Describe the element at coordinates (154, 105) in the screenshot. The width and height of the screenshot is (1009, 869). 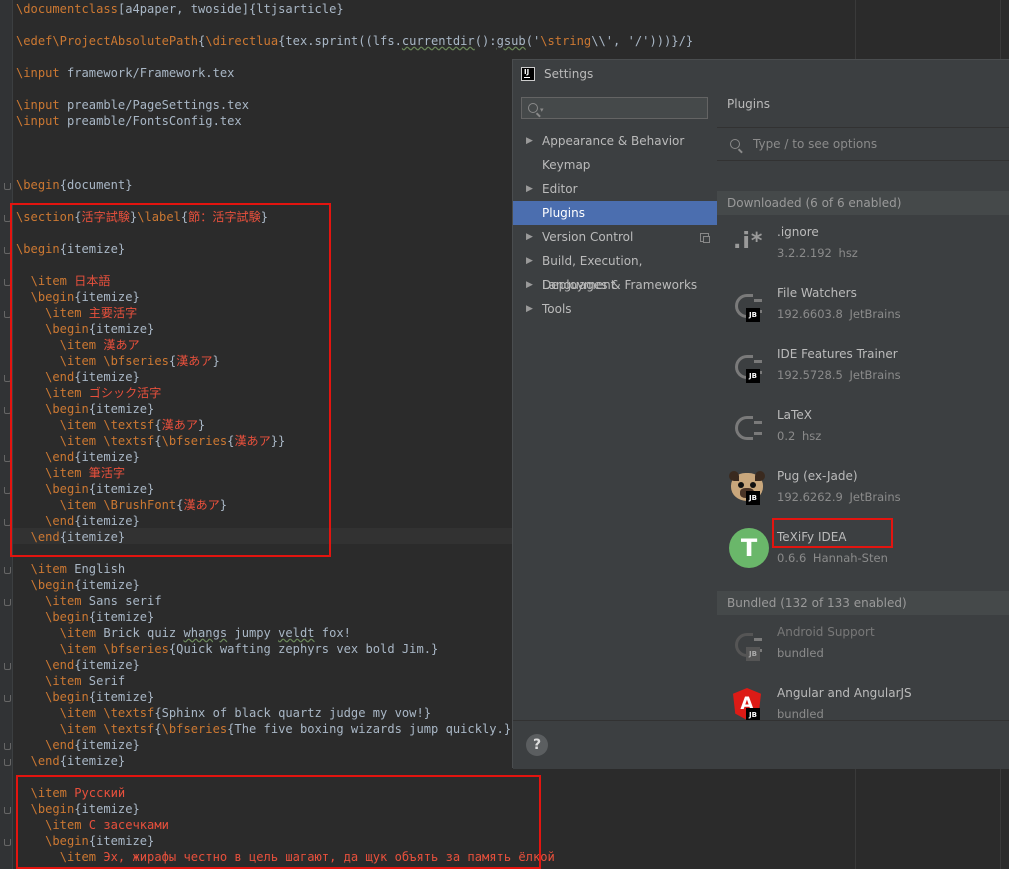
I see `code-token: preamble/PageSettings.tex` at that location.